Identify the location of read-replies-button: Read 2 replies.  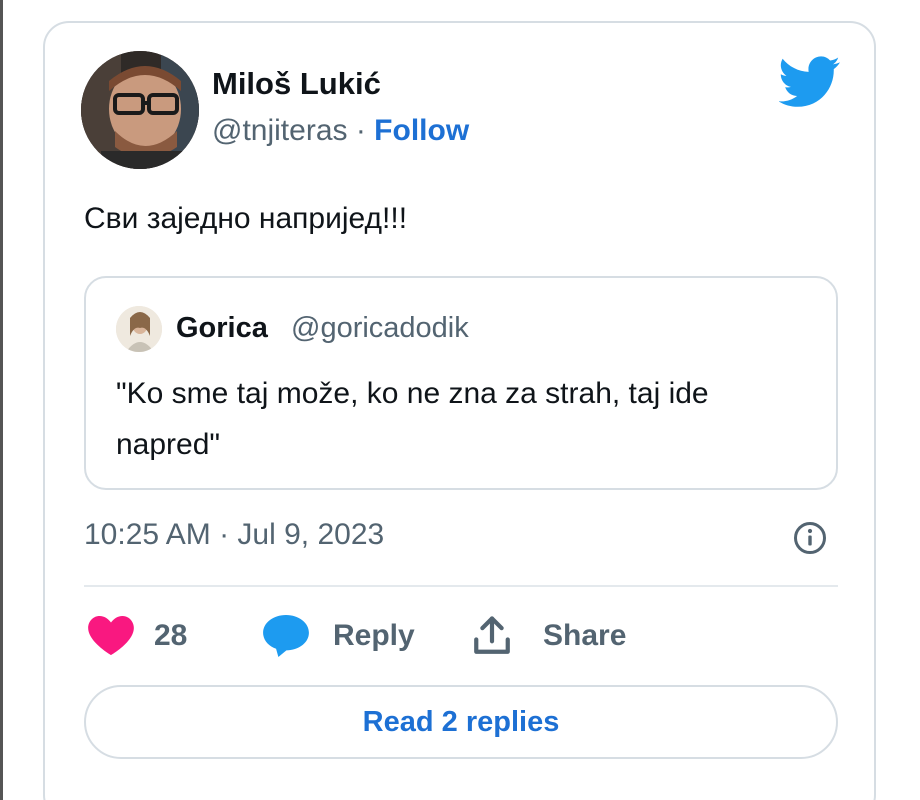
(461, 722).